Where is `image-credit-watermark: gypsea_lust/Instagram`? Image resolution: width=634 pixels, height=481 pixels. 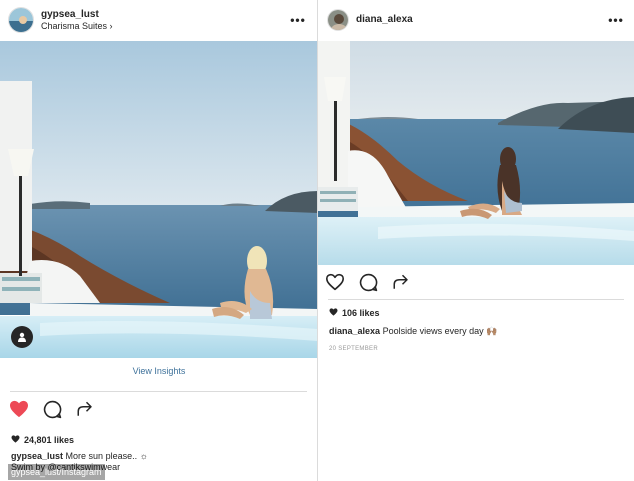
image-credit-watermark: gypsea_lust/Instagram is located at coordinates (56, 472).